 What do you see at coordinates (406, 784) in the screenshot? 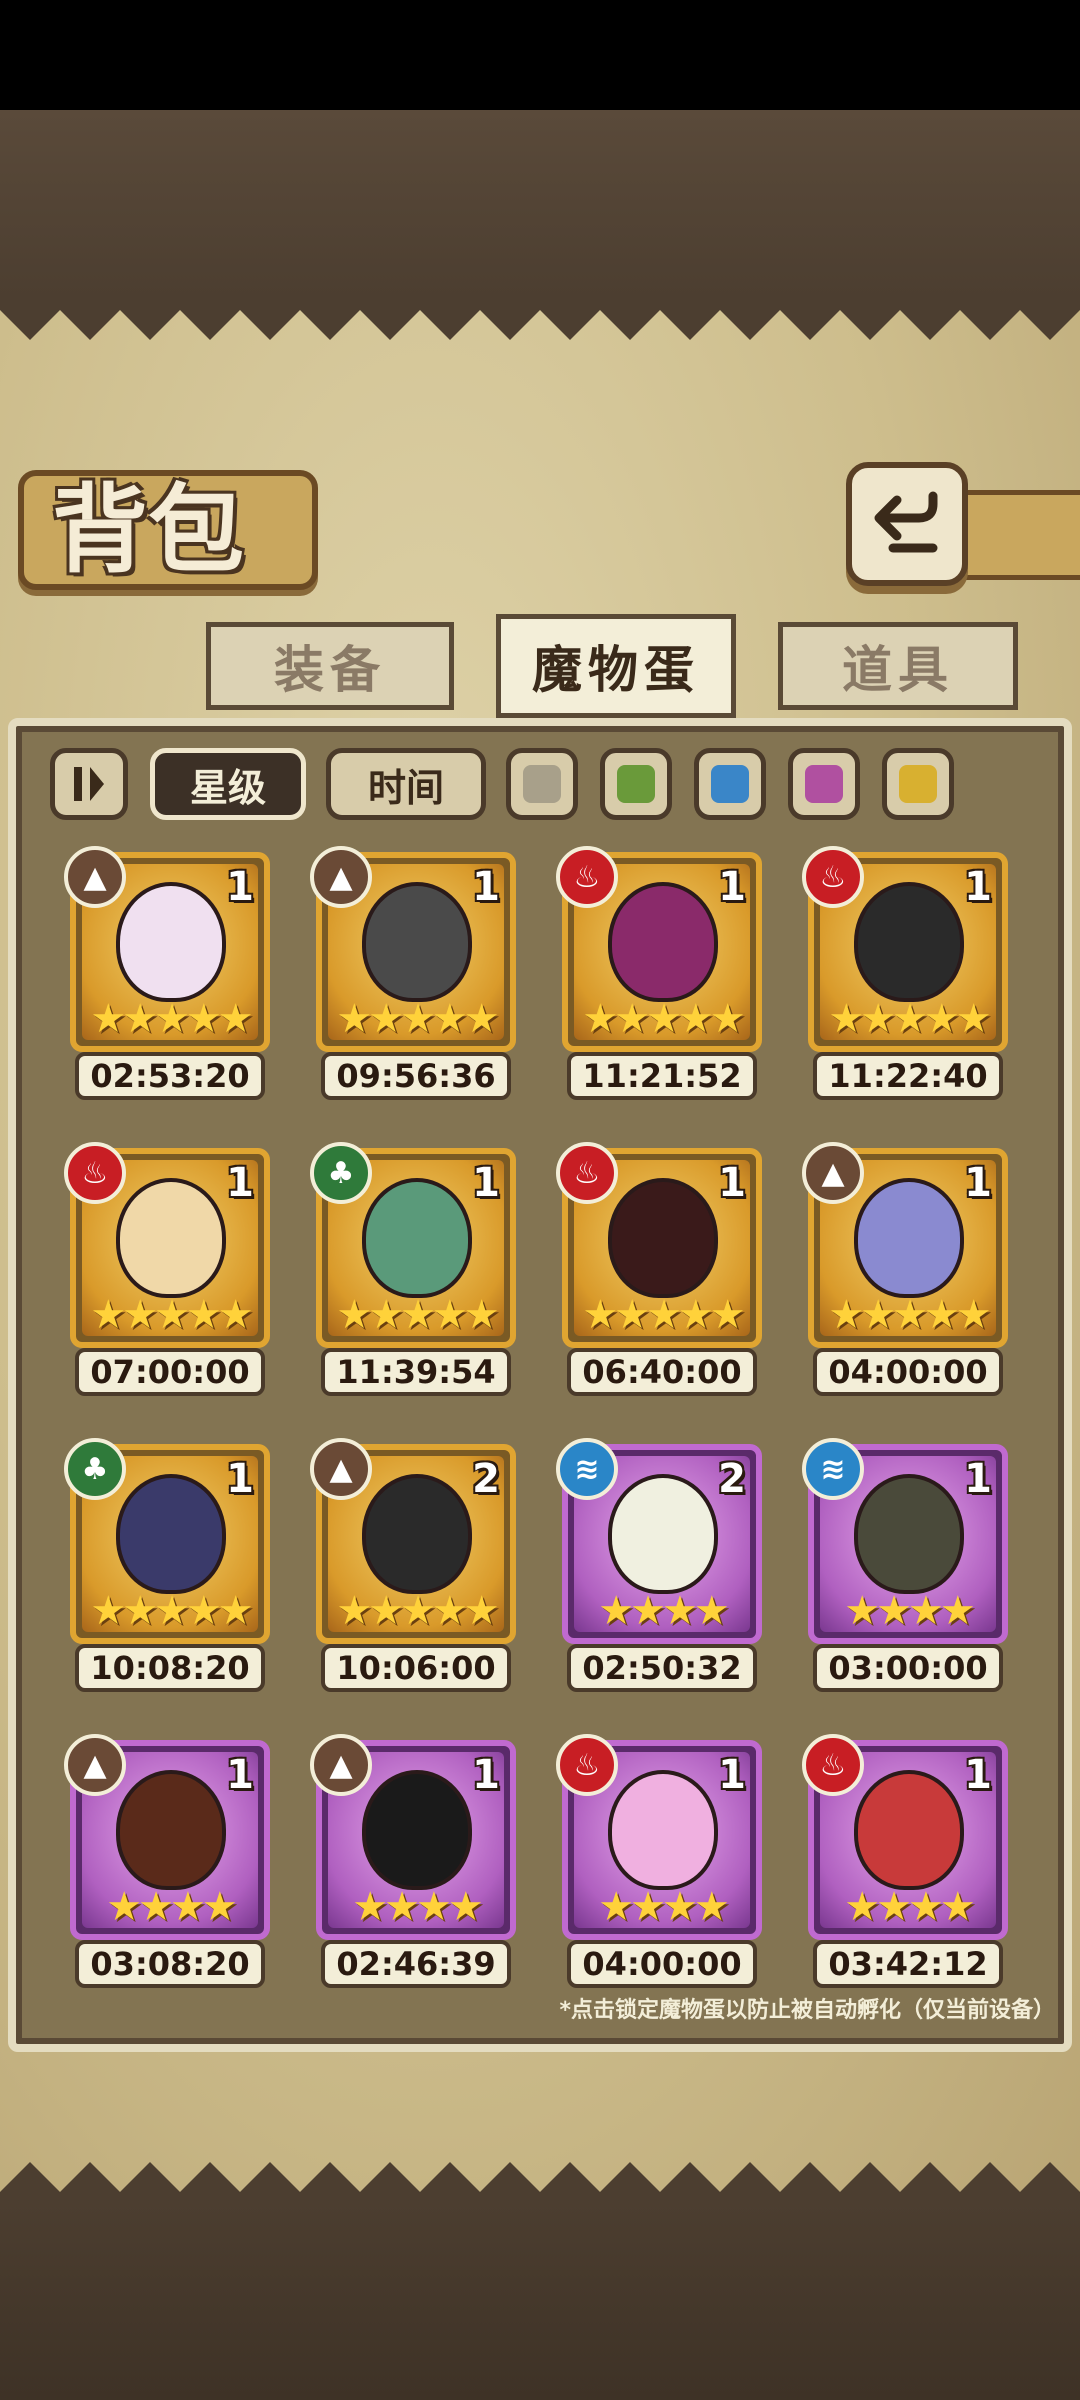
I see `sort-by-time-button: 时间` at bounding box center [406, 784].